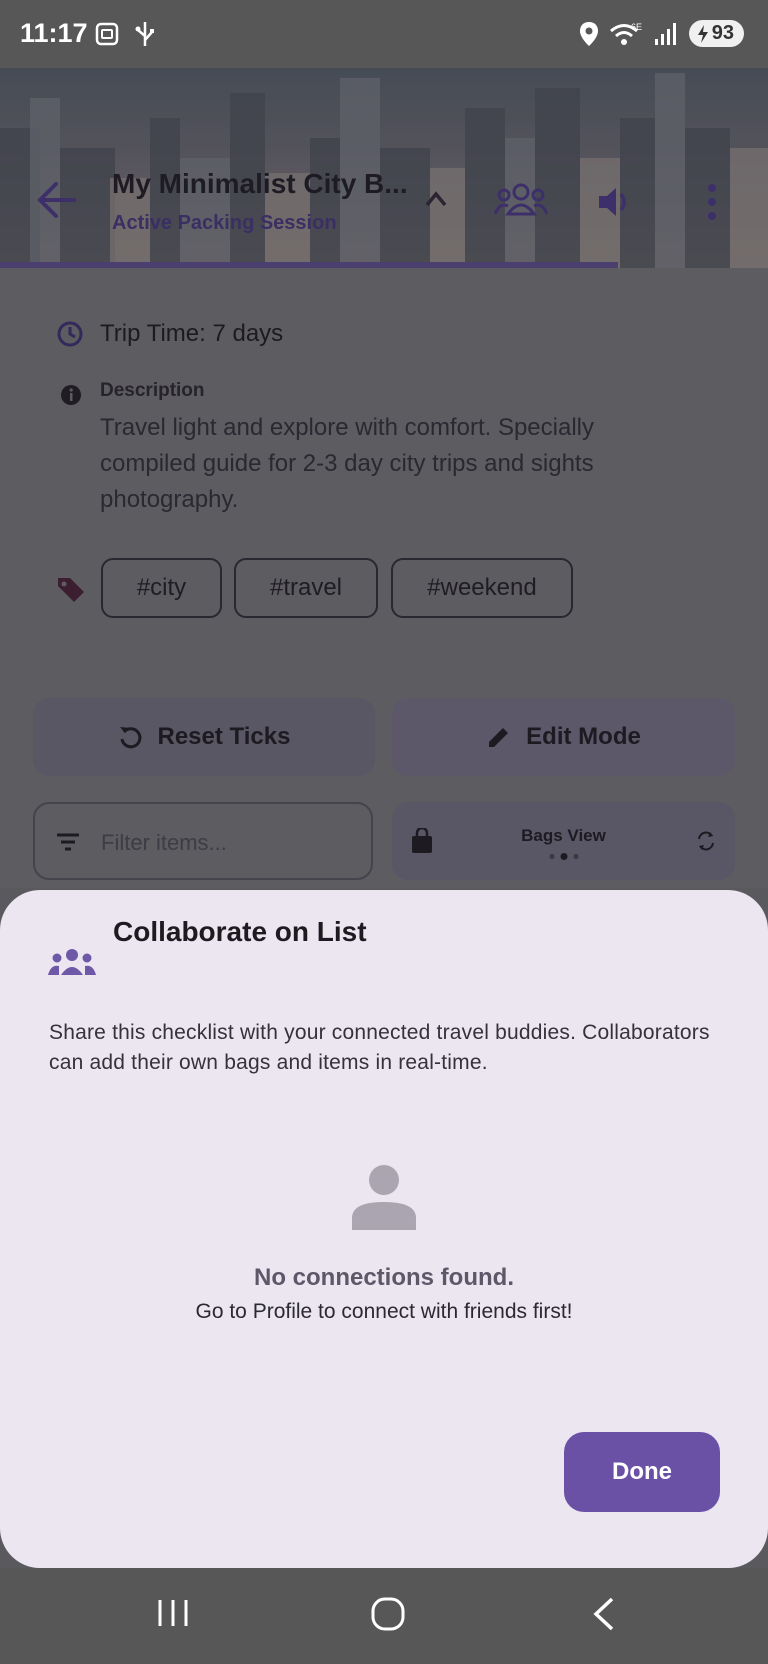 The width and height of the screenshot is (768, 1664). Describe the element at coordinates (72, 962) in the screenshot. I see `group-icon` at that location.